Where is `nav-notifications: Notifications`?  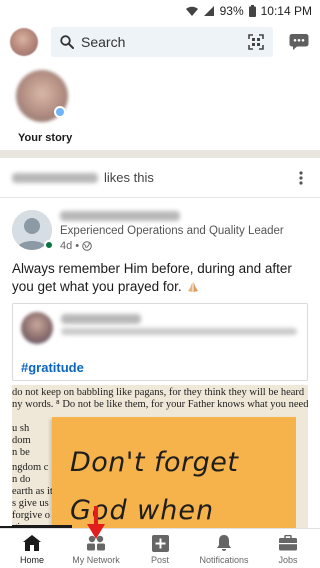 nav-notifications: Notifications is located at coordinates (224, 548).